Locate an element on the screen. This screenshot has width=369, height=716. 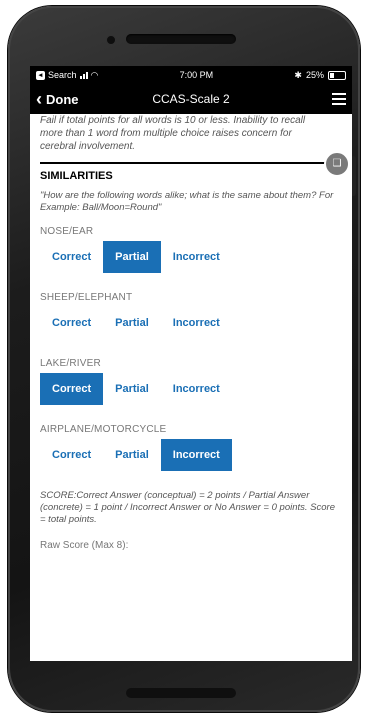
item-label: SHEEP/ELEPHANT is located at coordinates (86, 297).